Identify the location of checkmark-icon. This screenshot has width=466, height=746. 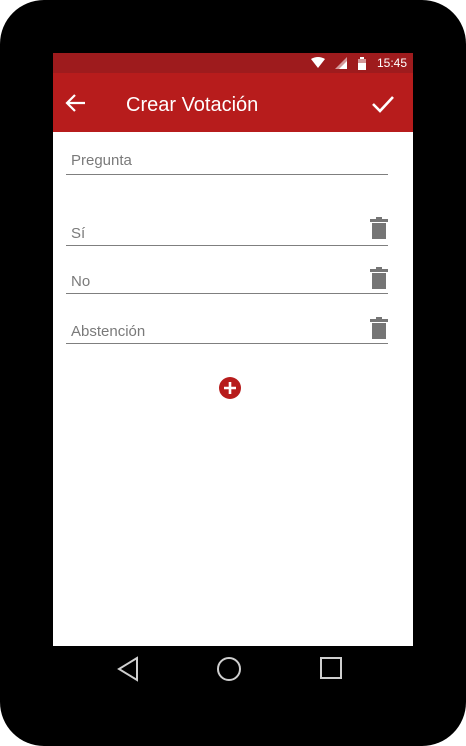
(383, 104).